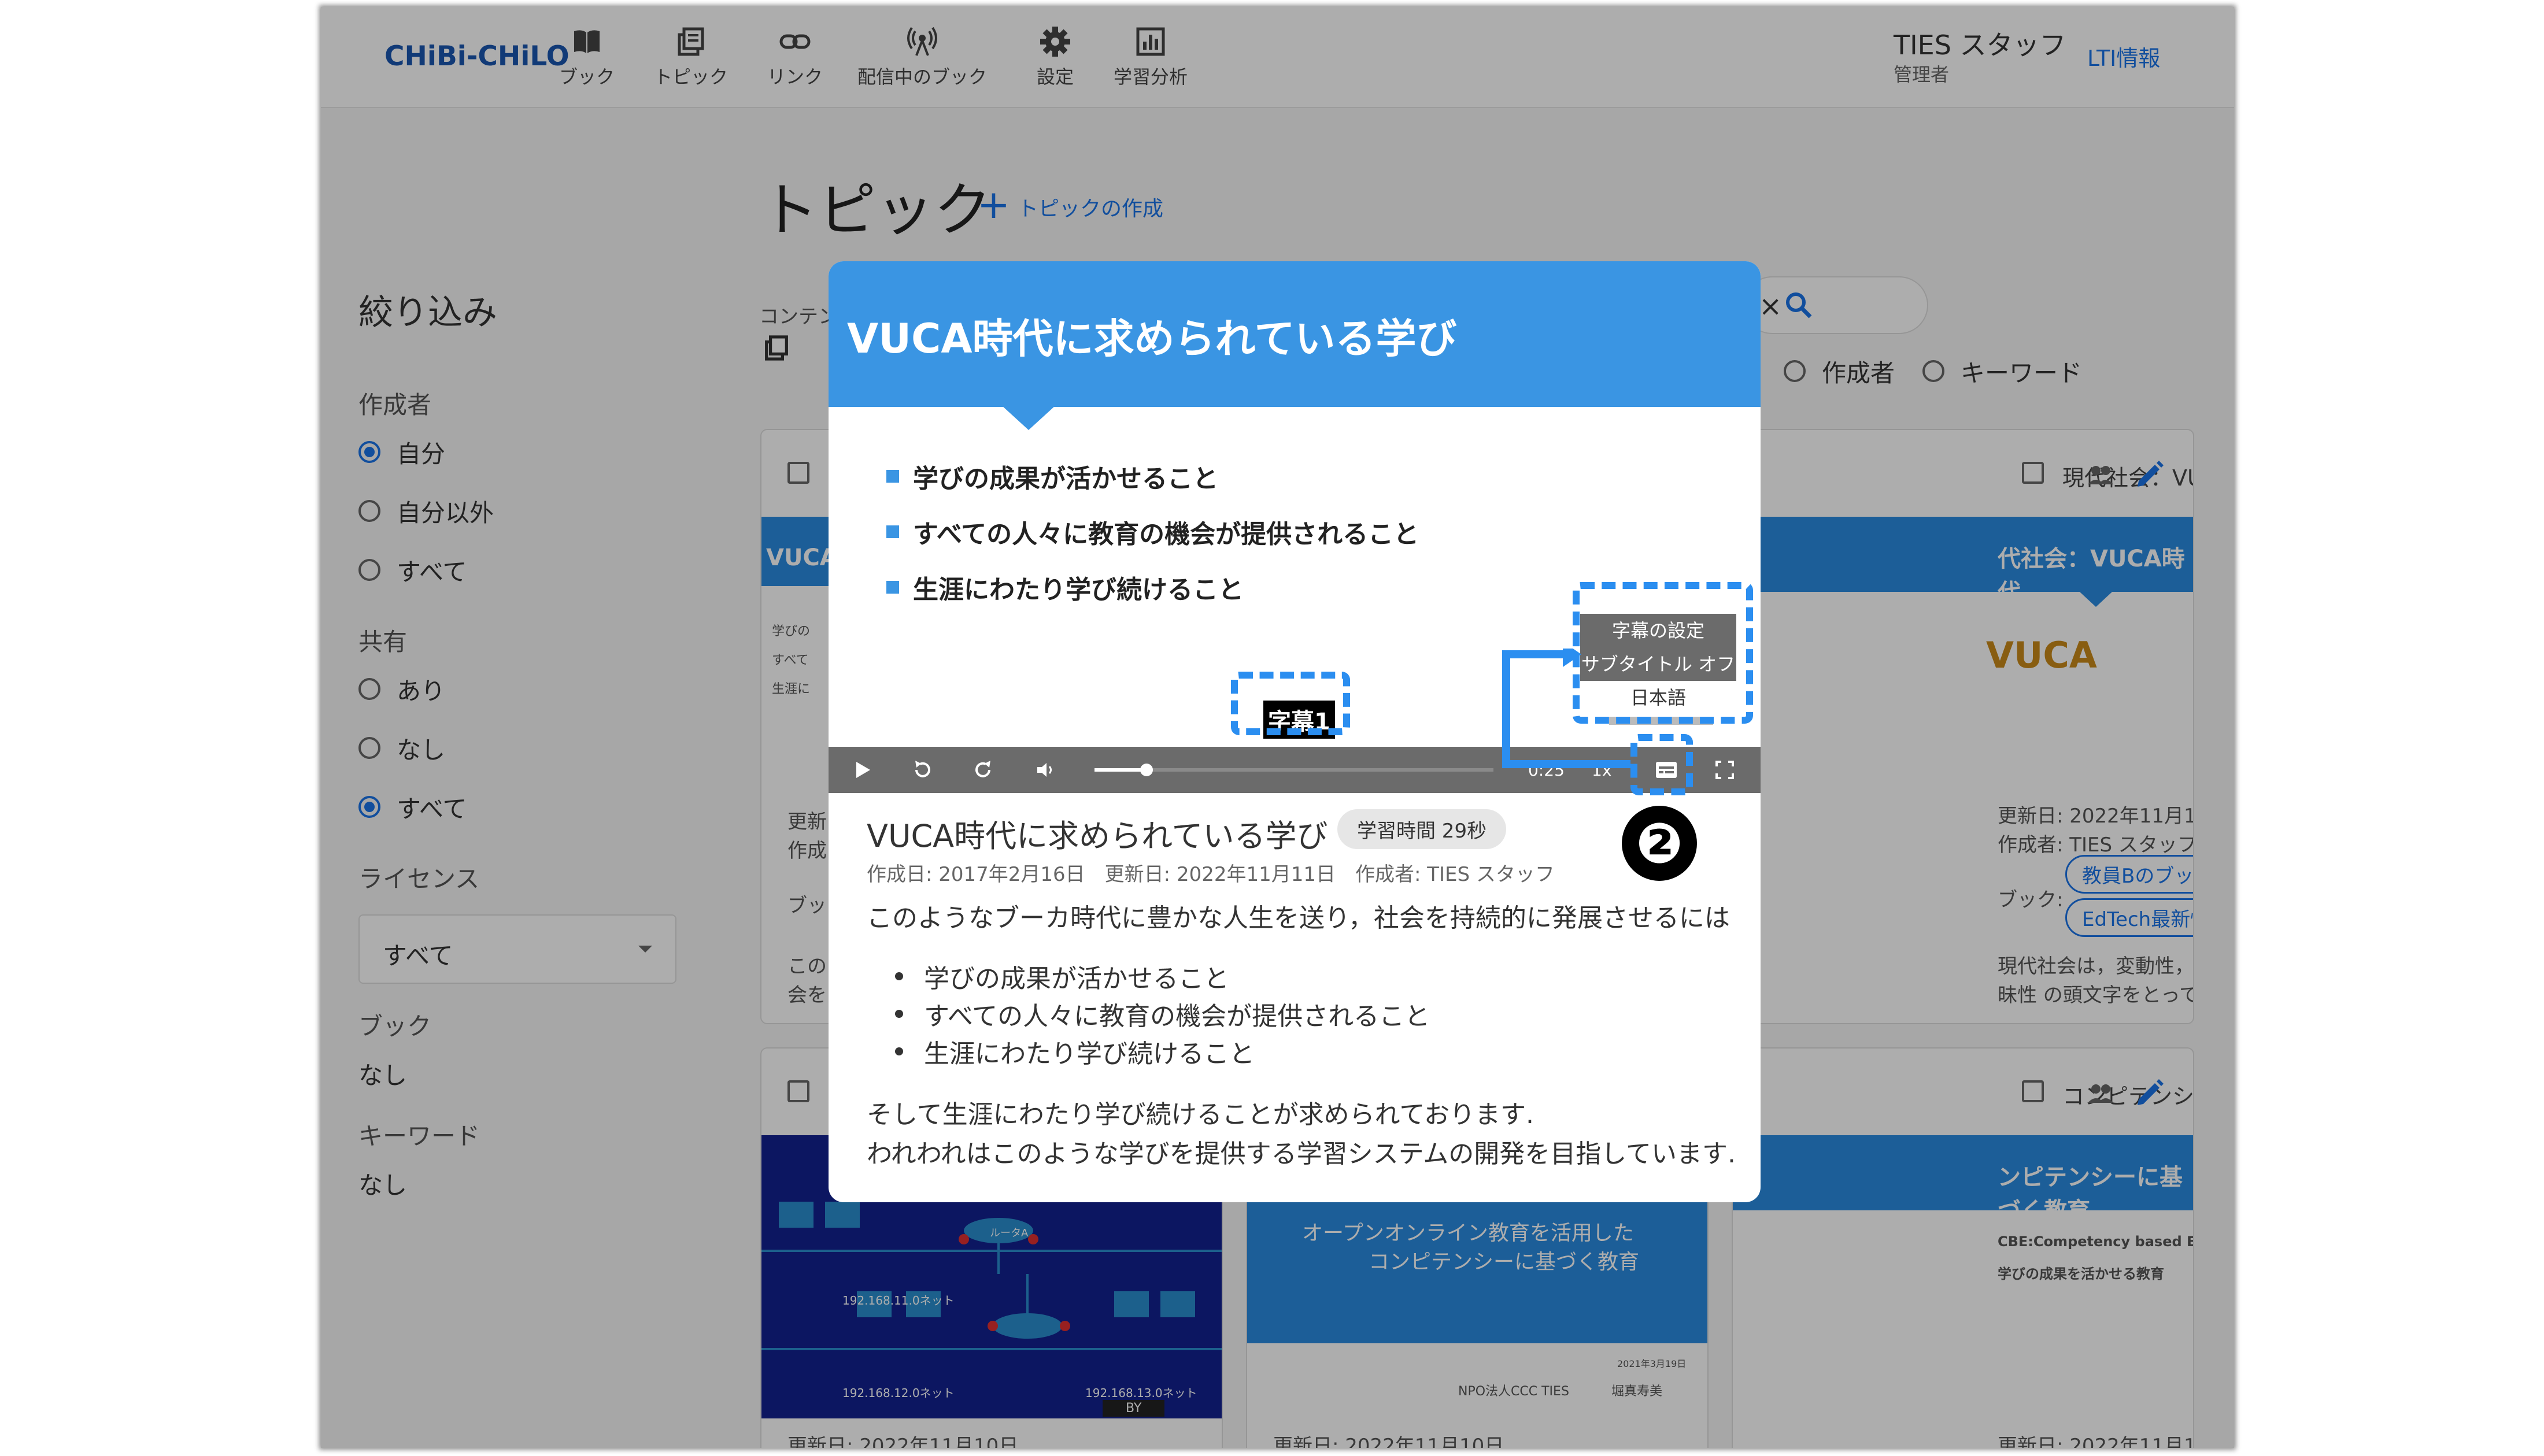 The height and width of the screenshot is (1456, 2544). What do you see at coordinates (1200, 1115) in the screenshot?
I see `description-outro: そして生涯にわたり学び続けることが求められております.` at bounding box center [1200, 1115].